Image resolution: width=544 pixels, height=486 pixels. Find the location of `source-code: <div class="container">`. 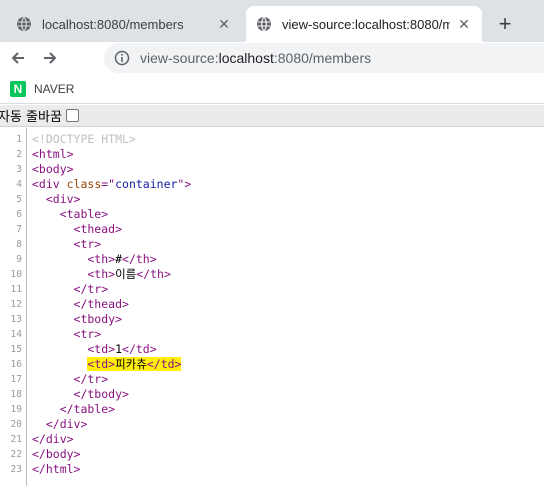

source-code: <div class="container"> is located at coordinates (111, 184).